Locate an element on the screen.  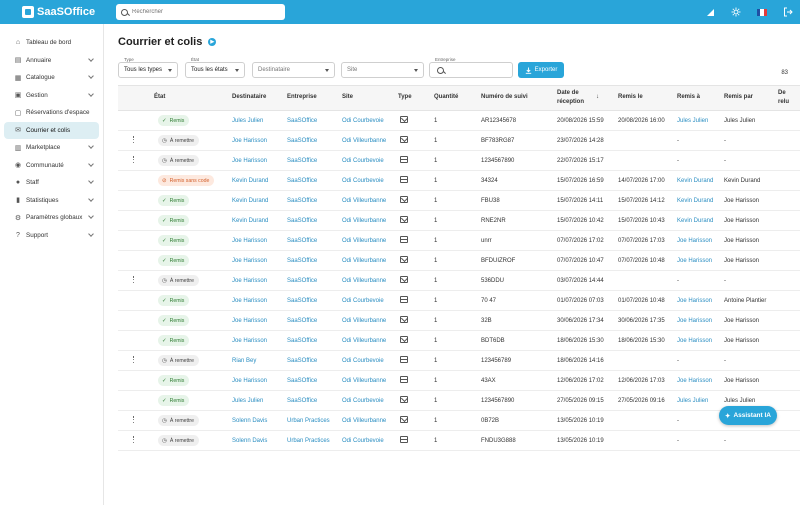
sort-arrow-icon: ↓ is located at coordinates (597, 97).